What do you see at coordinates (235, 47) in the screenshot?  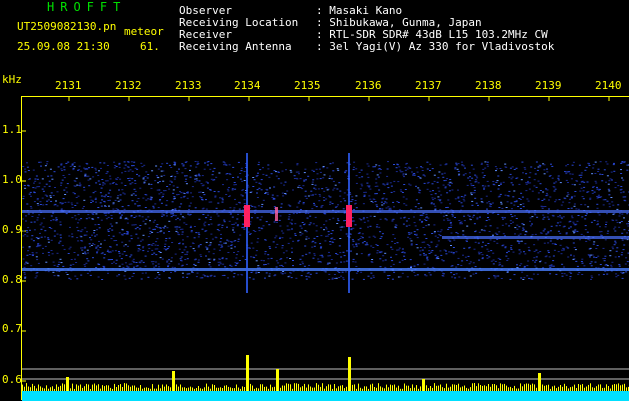 I see `antenna-label: Receiving Antenna` at bounding box center [235, 47].